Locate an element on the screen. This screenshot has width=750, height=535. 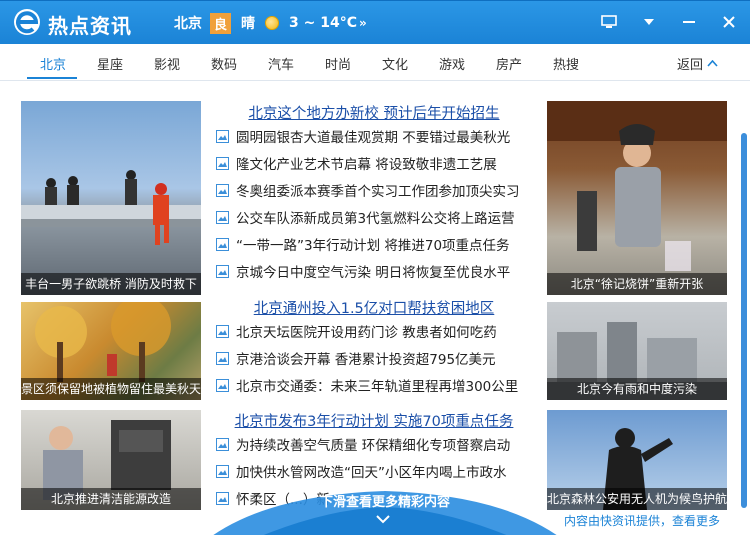
title-bar: 热点资讯 北京 良 晴 3 ~ 14°C » is located at coordinates (375, 22).